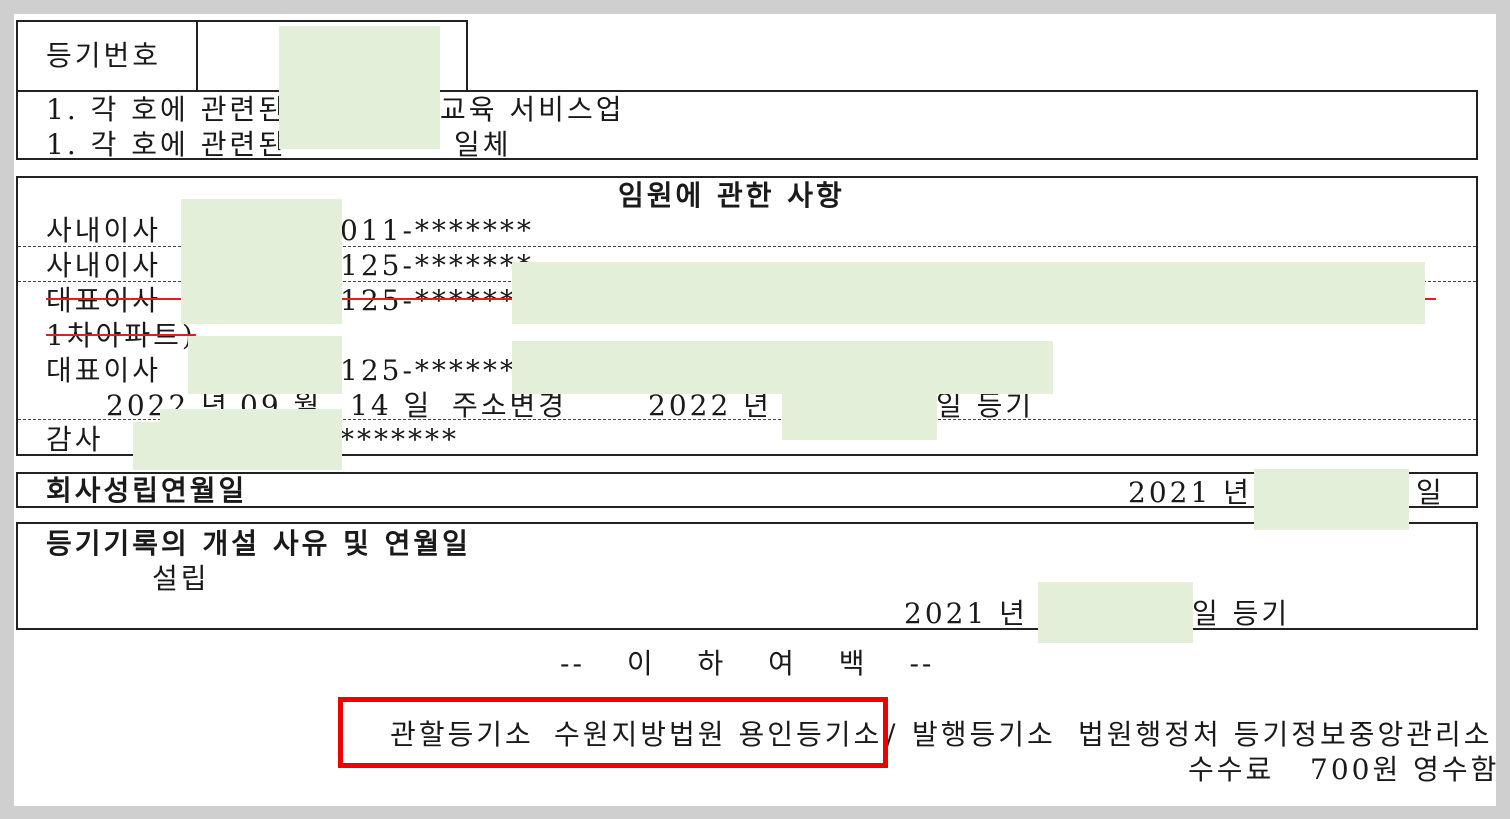 This screenshot has width=1510, height=819. What do you see at coordinates (731, 195) in the screenshot?
I see `officers-title: 임원에 관한 사항` at bounding box center [731, 195].